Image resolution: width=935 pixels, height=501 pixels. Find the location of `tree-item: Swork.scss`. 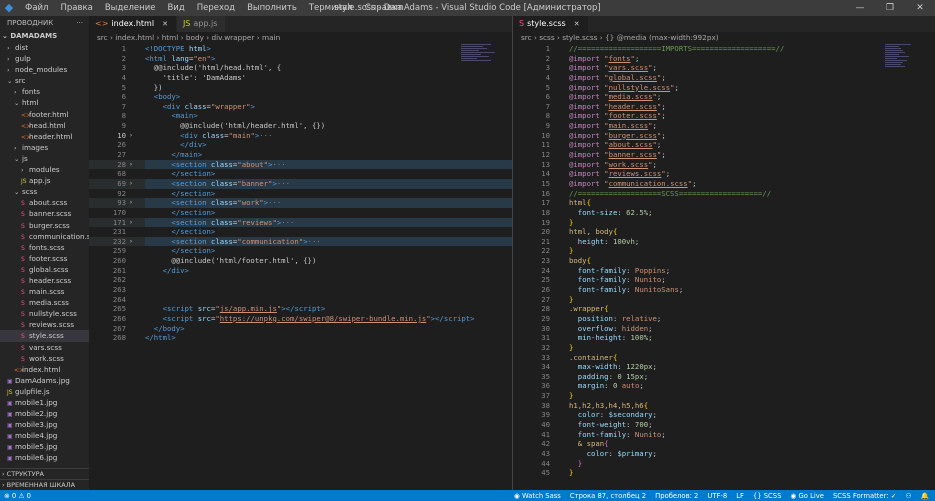

tree-item: Swork.scss is located at coordinates (44, 358).